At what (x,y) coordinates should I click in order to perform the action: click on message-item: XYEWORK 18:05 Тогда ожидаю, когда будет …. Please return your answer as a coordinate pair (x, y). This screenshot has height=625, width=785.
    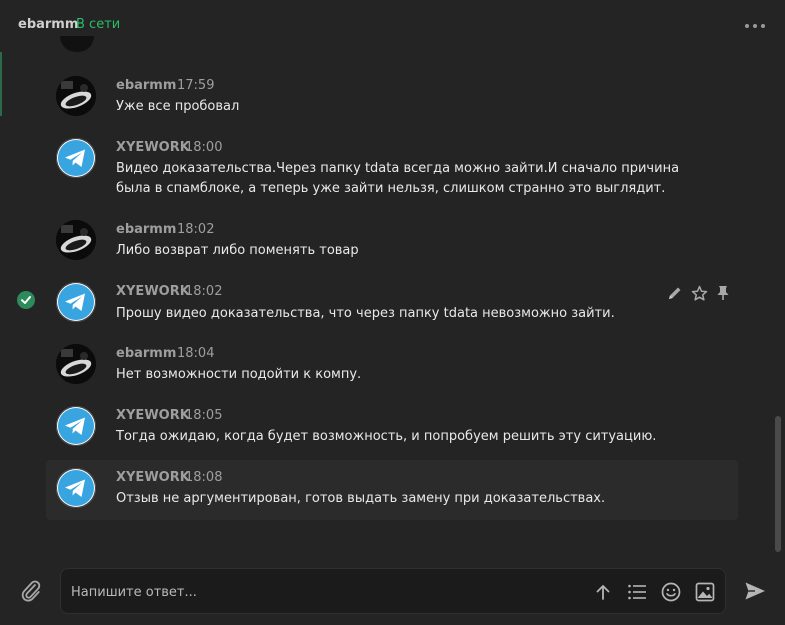
    Looking at the image, I should click on (385, 425).